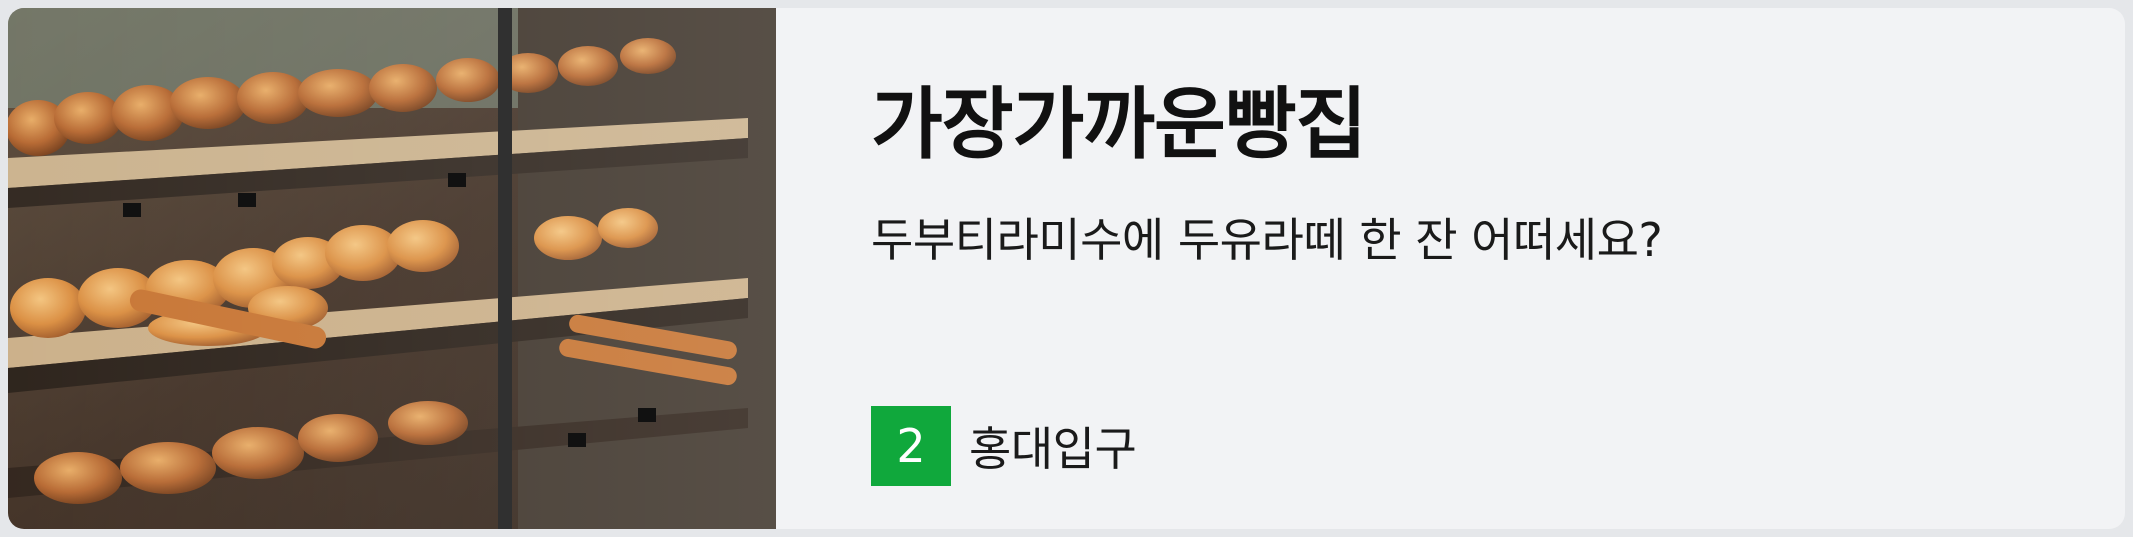 Image resolution: width=2133 pixels, height=537 pixels. What do you see at coordinates (1119, 125) in the screenshot?
I see `card-title: 가장가까운빵집` at bounding box center [1119, 125].